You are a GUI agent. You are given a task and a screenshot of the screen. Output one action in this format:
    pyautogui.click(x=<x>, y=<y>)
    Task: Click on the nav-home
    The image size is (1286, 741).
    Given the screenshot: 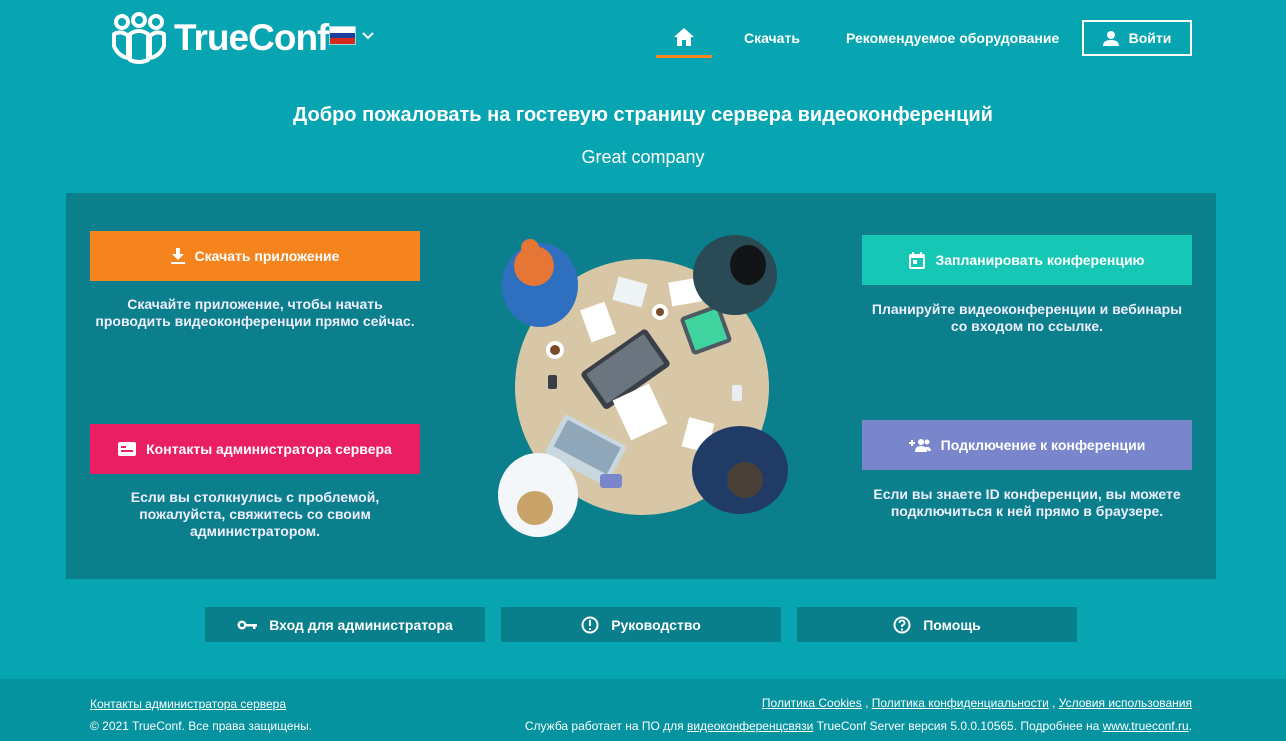 What is the action you would take?
    pyautogui.click(x=684, y=40)
    